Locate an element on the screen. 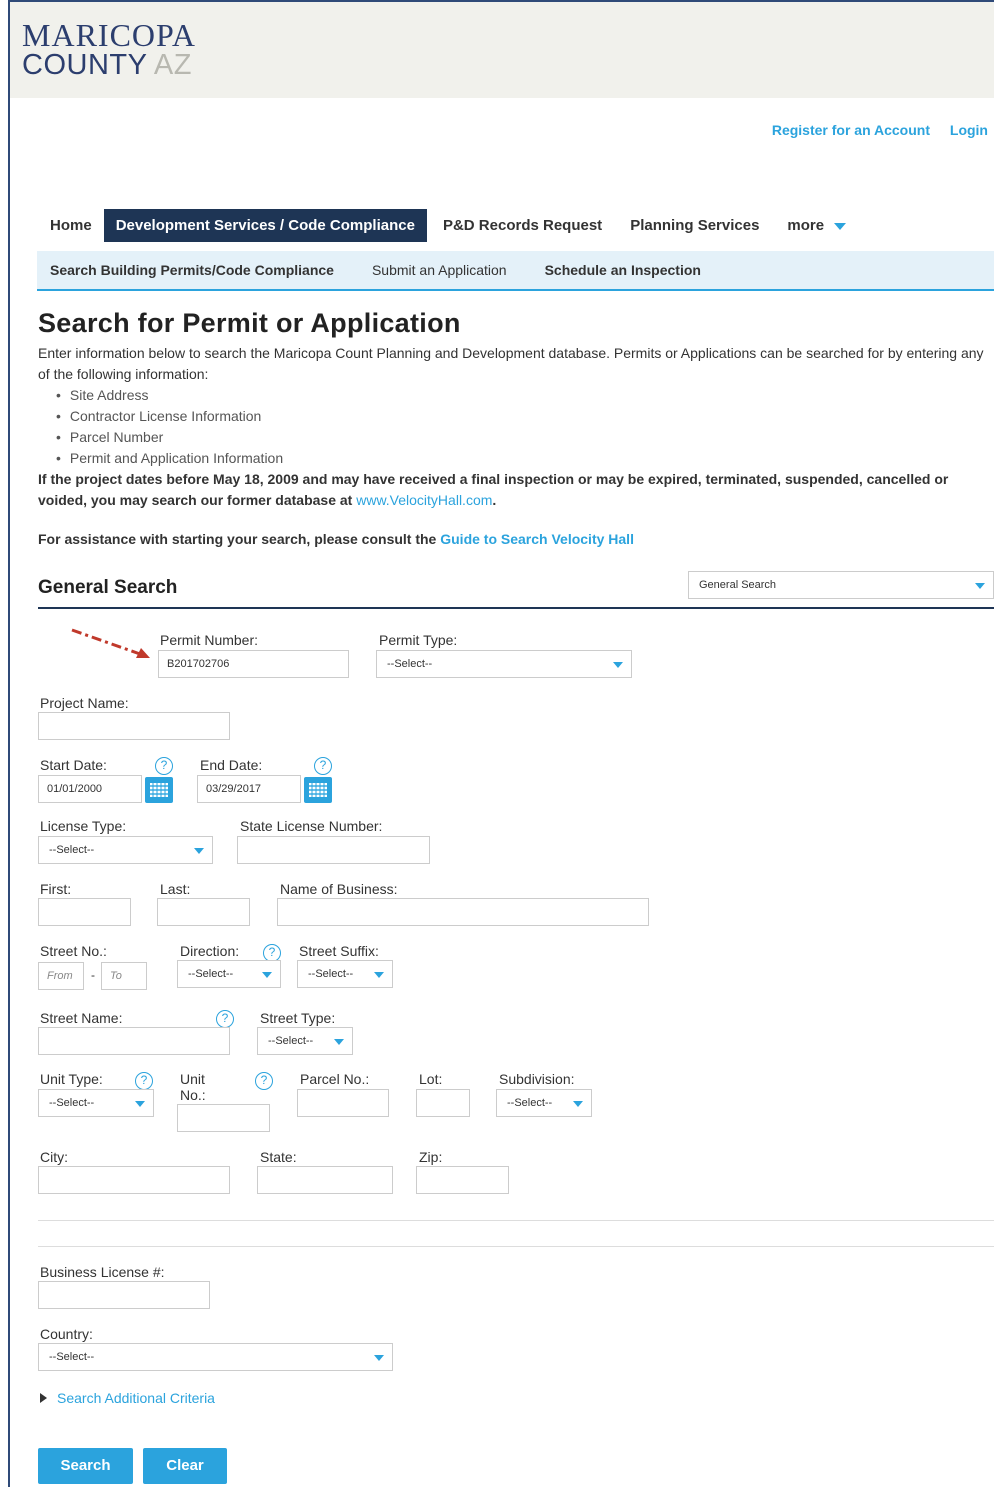  subdivision-value: --Select-- is located at coordinates (530, 1103).